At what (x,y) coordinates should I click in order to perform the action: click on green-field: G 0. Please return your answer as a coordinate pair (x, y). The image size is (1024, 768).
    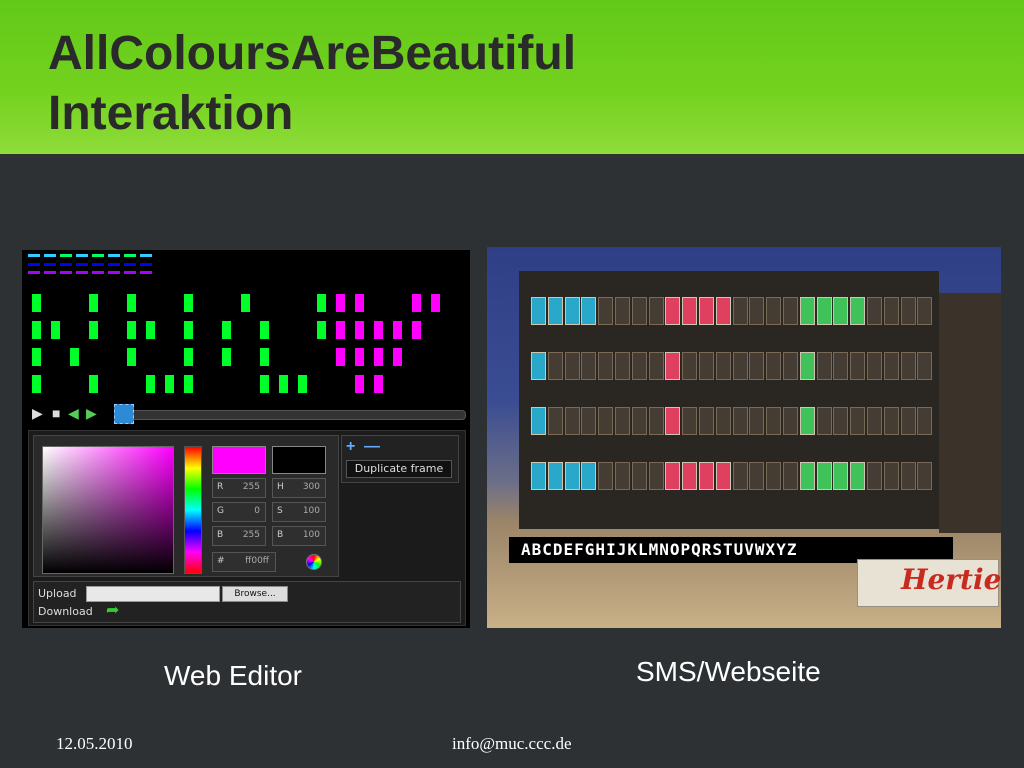
    Looking at the image, I should click on (239, 512).